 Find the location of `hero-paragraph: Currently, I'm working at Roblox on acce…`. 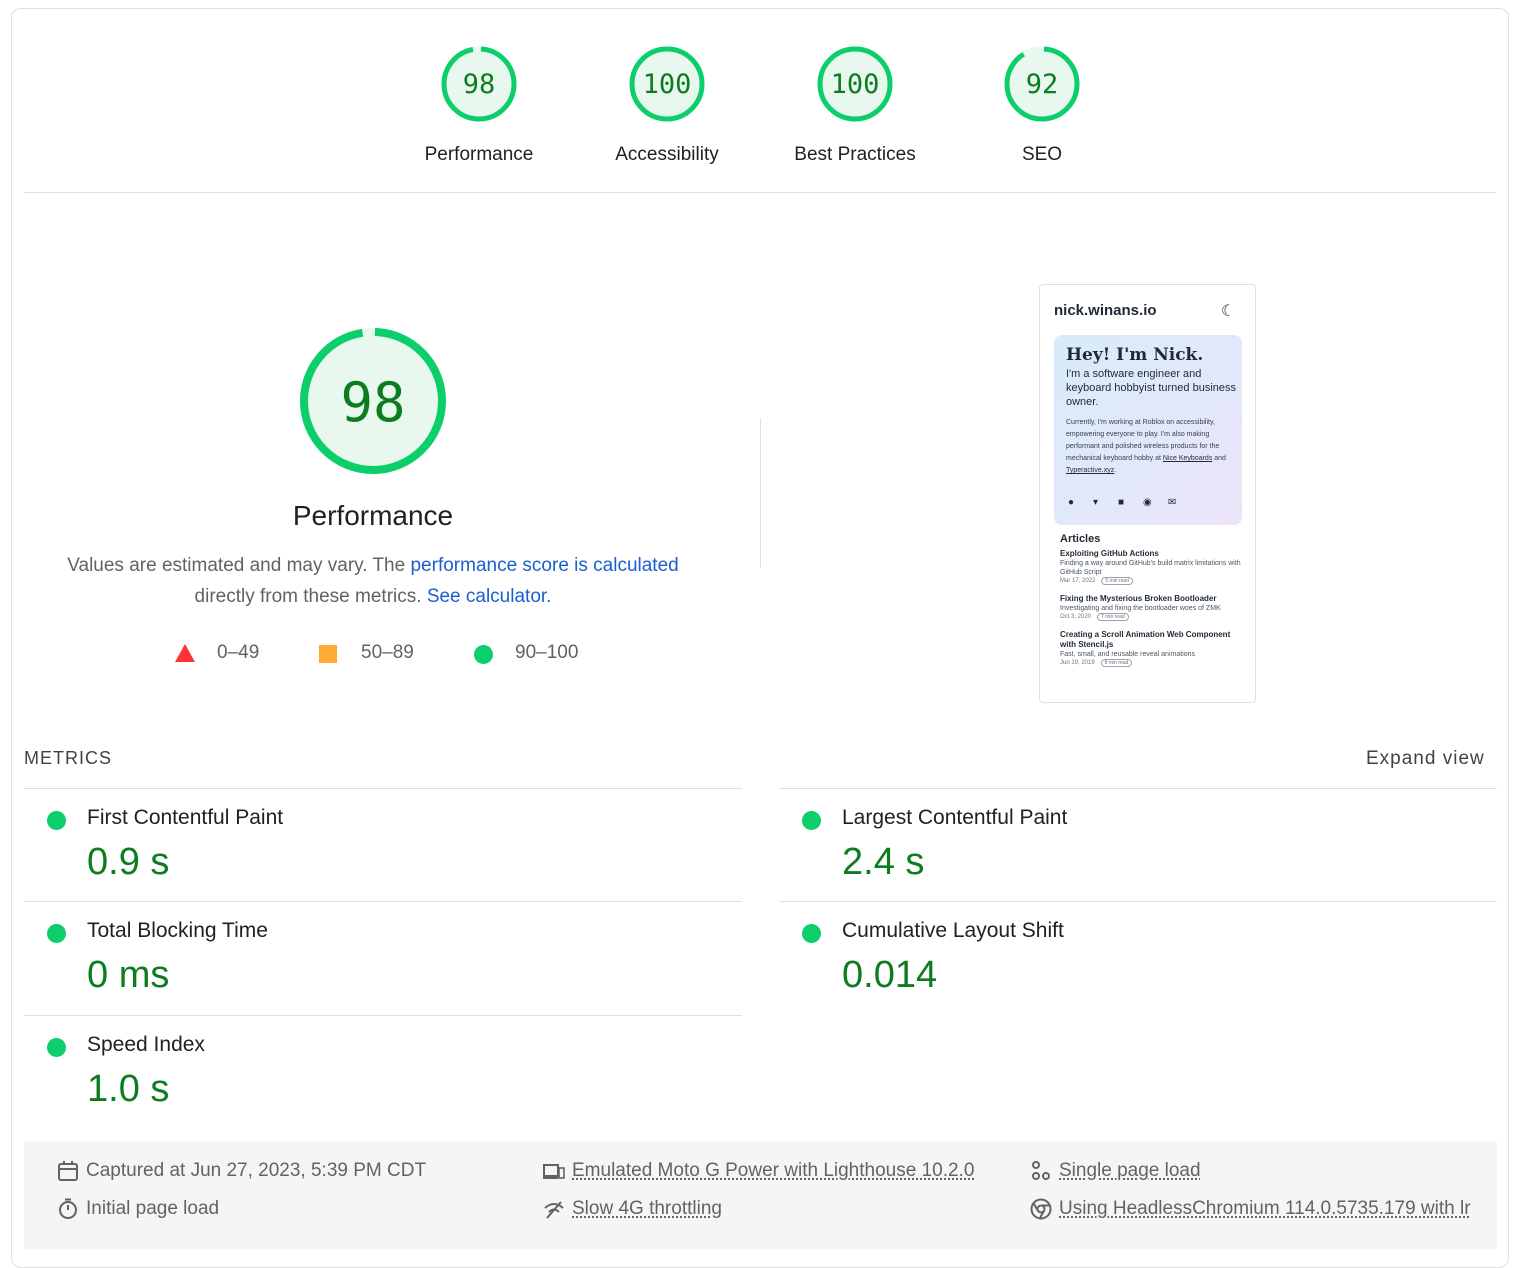

hero-paragraph: Currently, I'm working at Roblox on acce… is located at coordinates (1151, 447).